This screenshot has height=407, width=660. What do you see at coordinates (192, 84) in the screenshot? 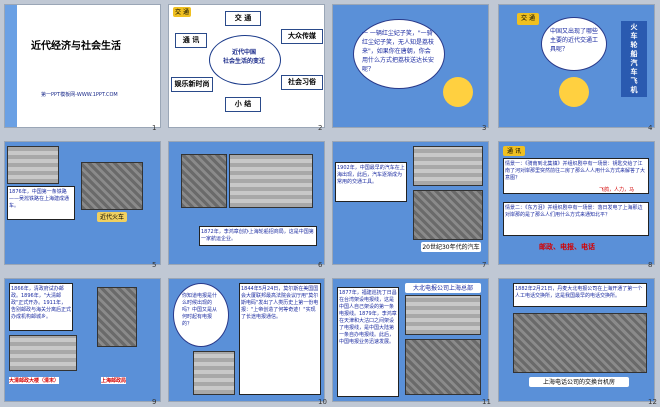
I see `mindmap-node-entertain: 娱乐新时尚` at bounding box center [192, 84].